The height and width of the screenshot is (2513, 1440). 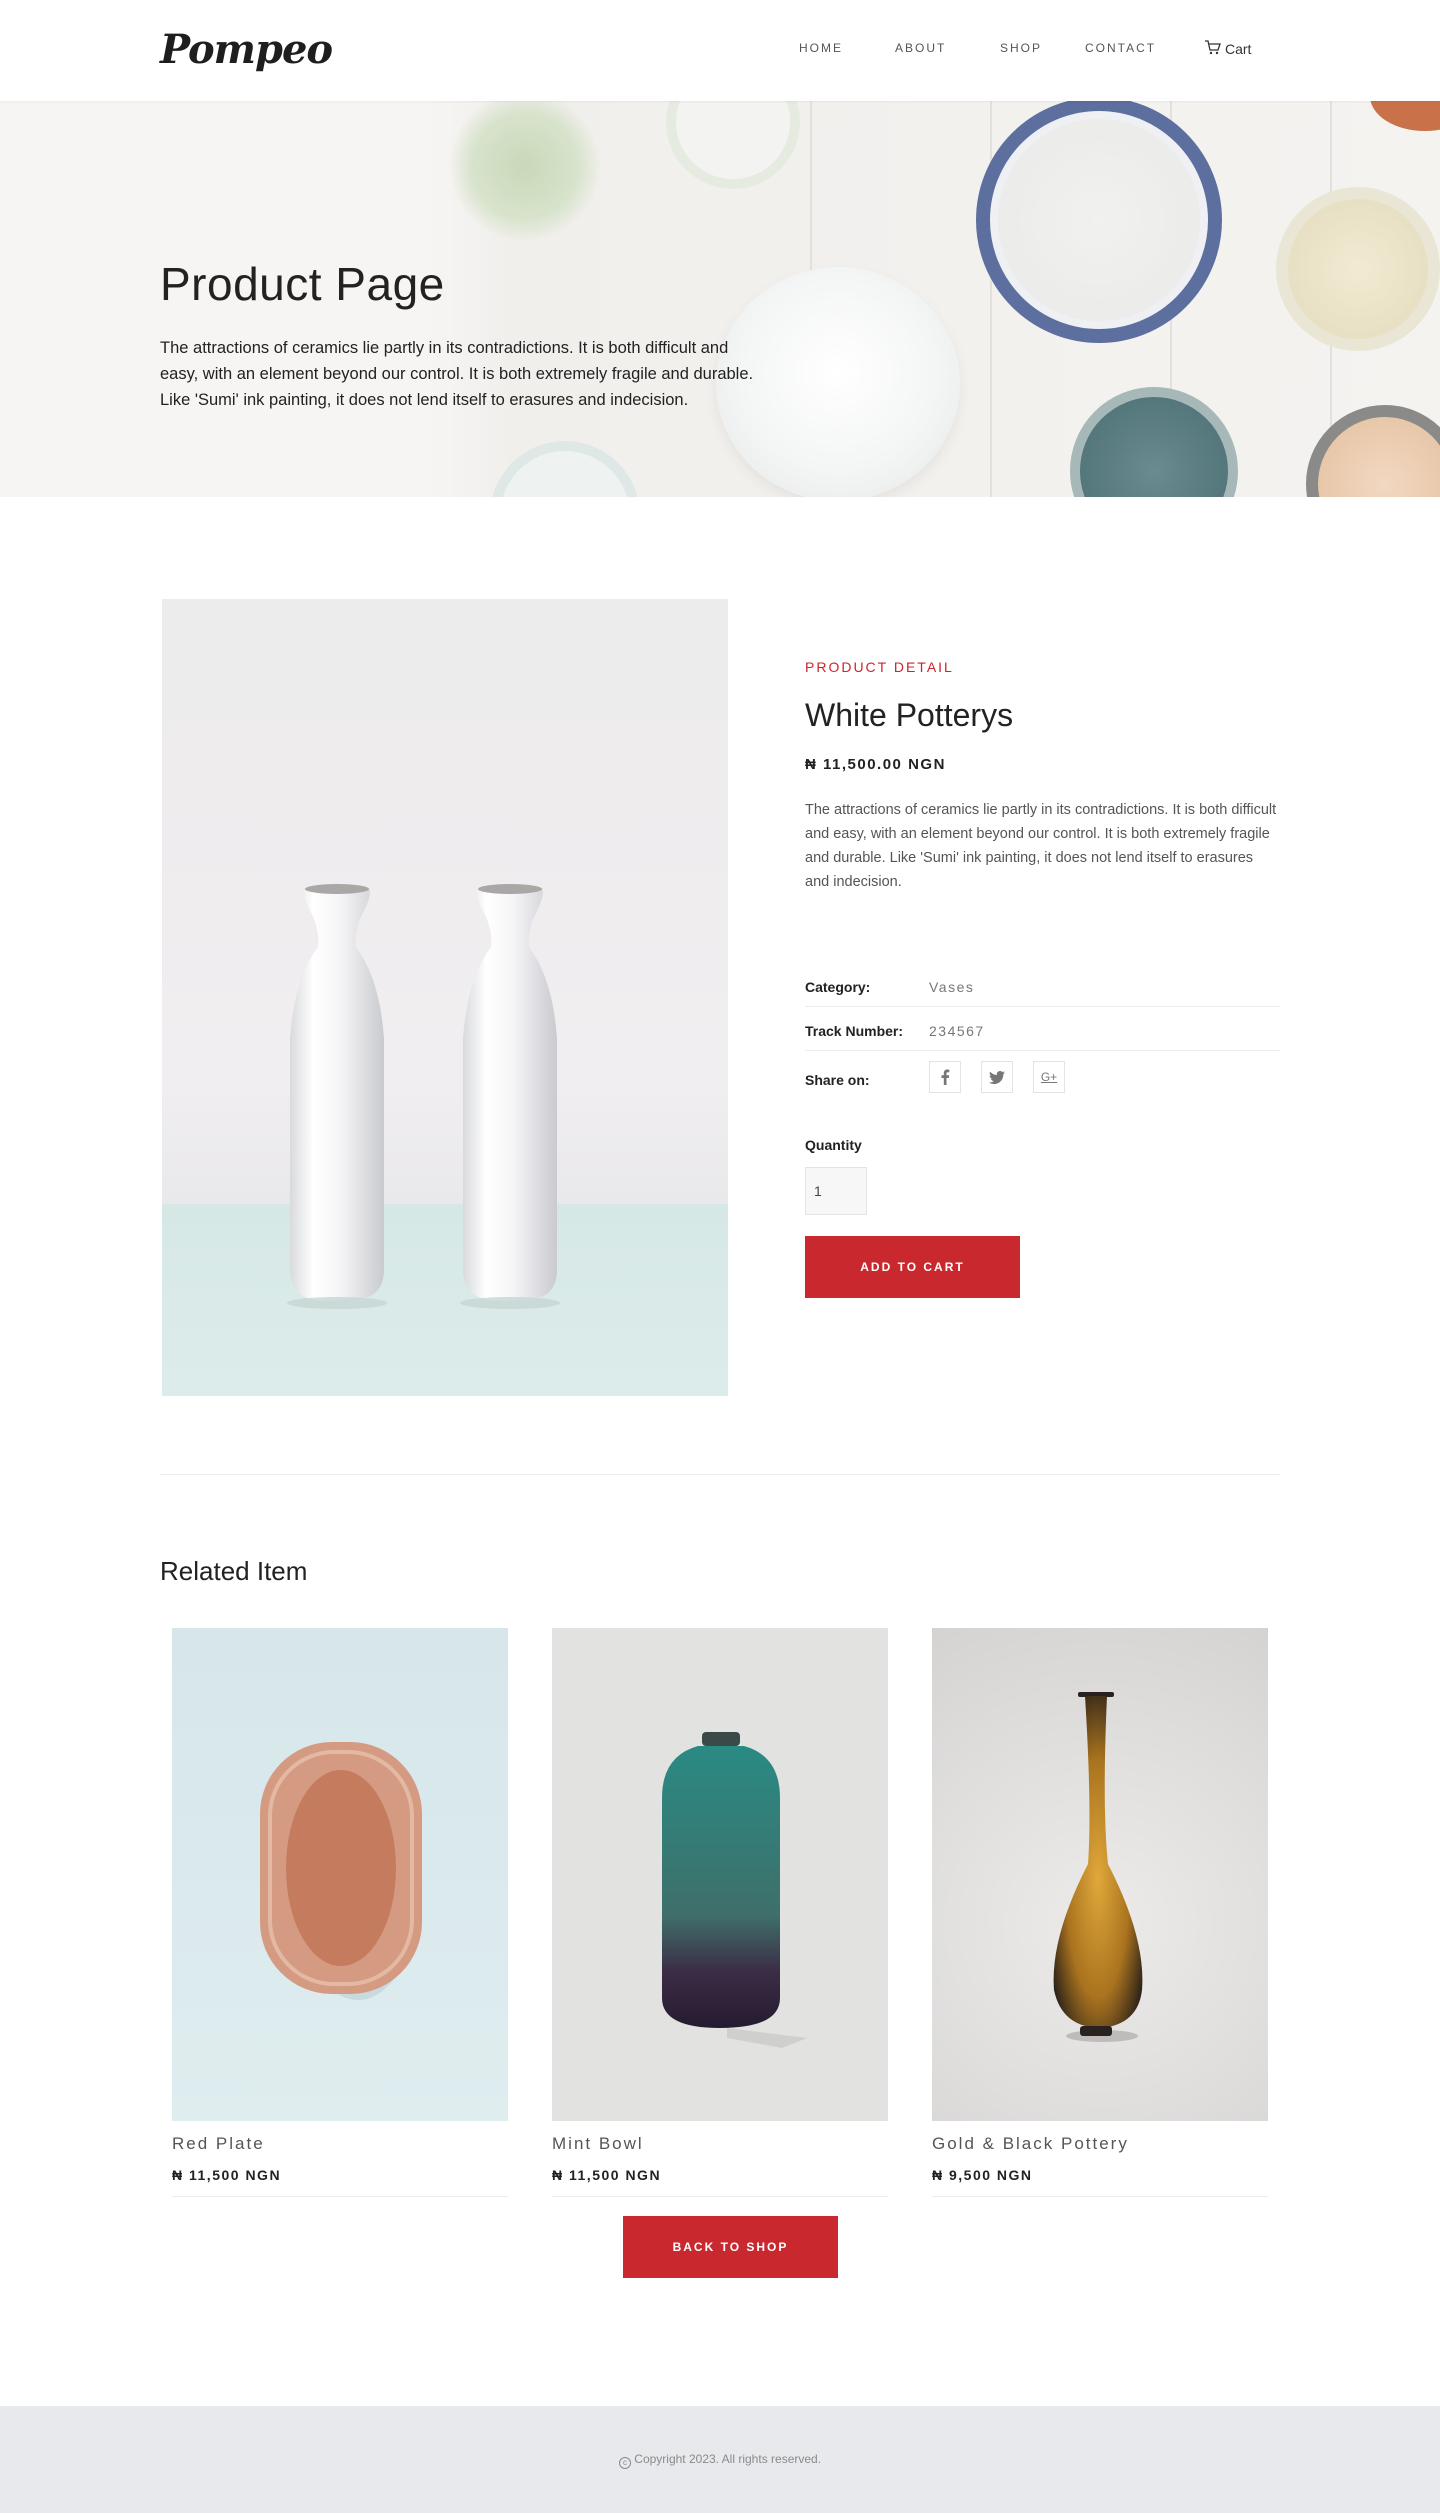 I want to click on meta-track-number: Track Number: 234567, so click(x=1042, y=1029).